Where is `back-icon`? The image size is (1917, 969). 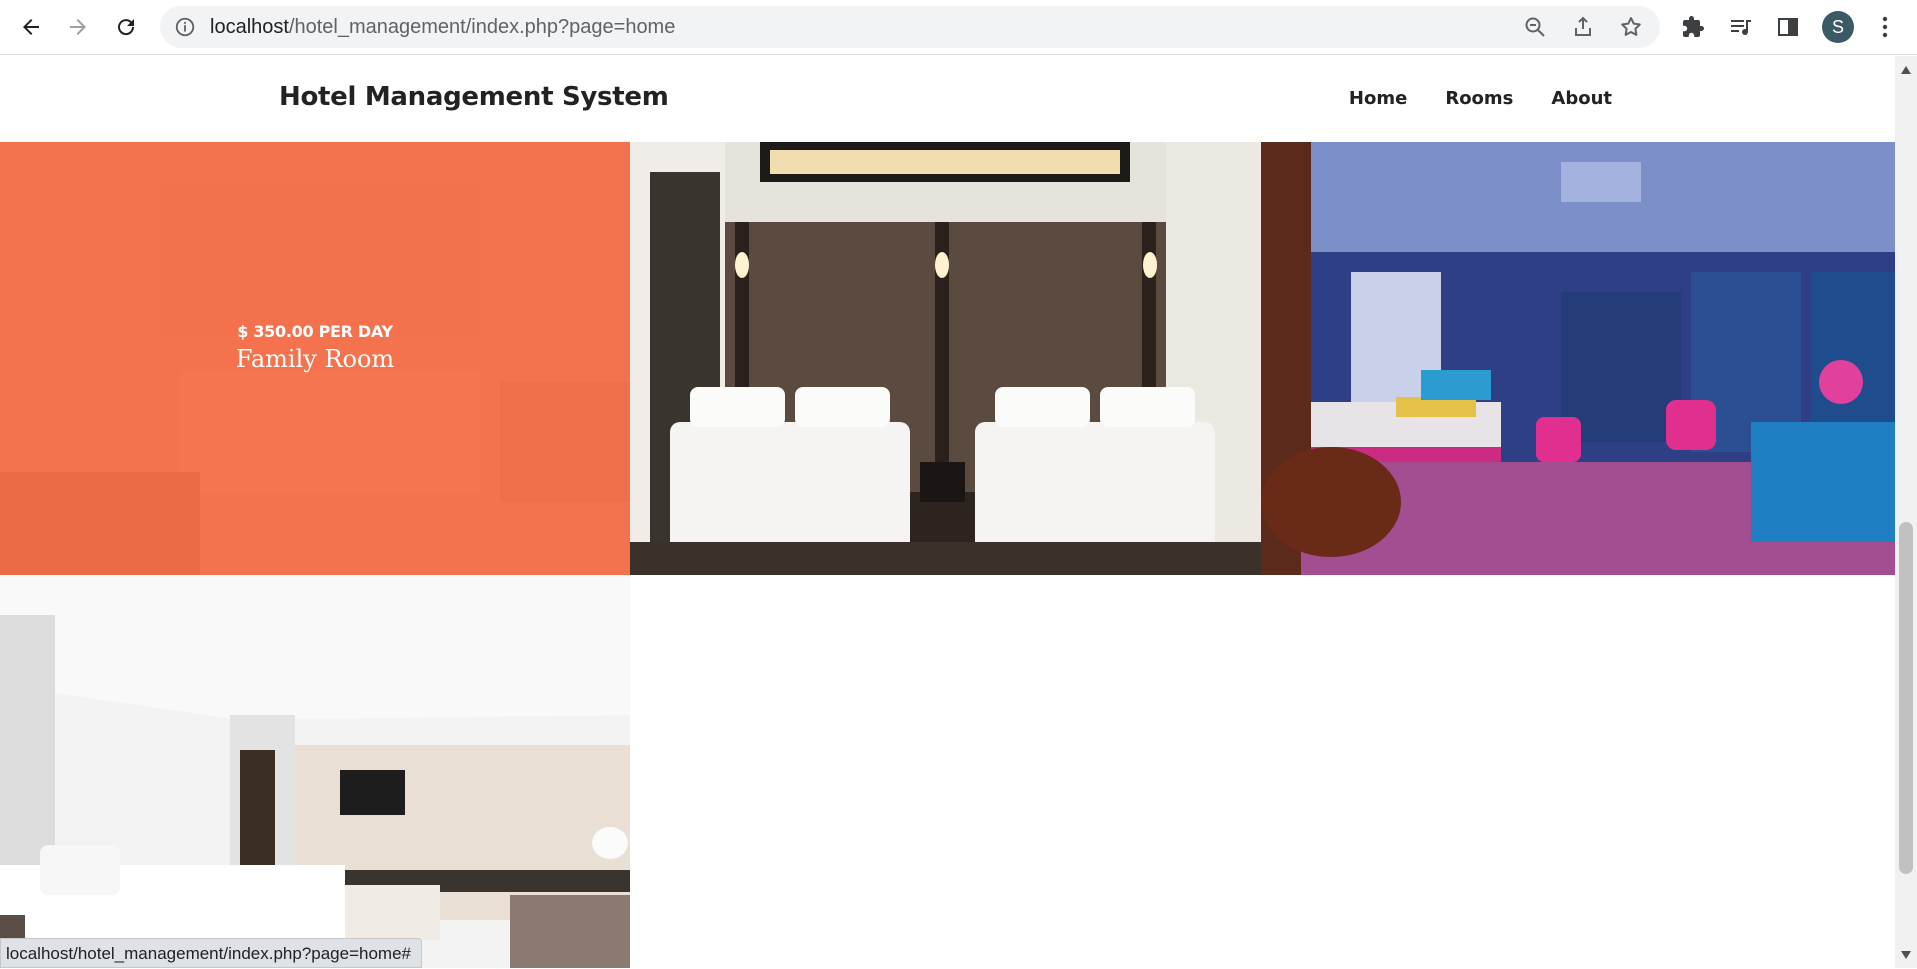 back-icon is located at coordinates (31, 27).